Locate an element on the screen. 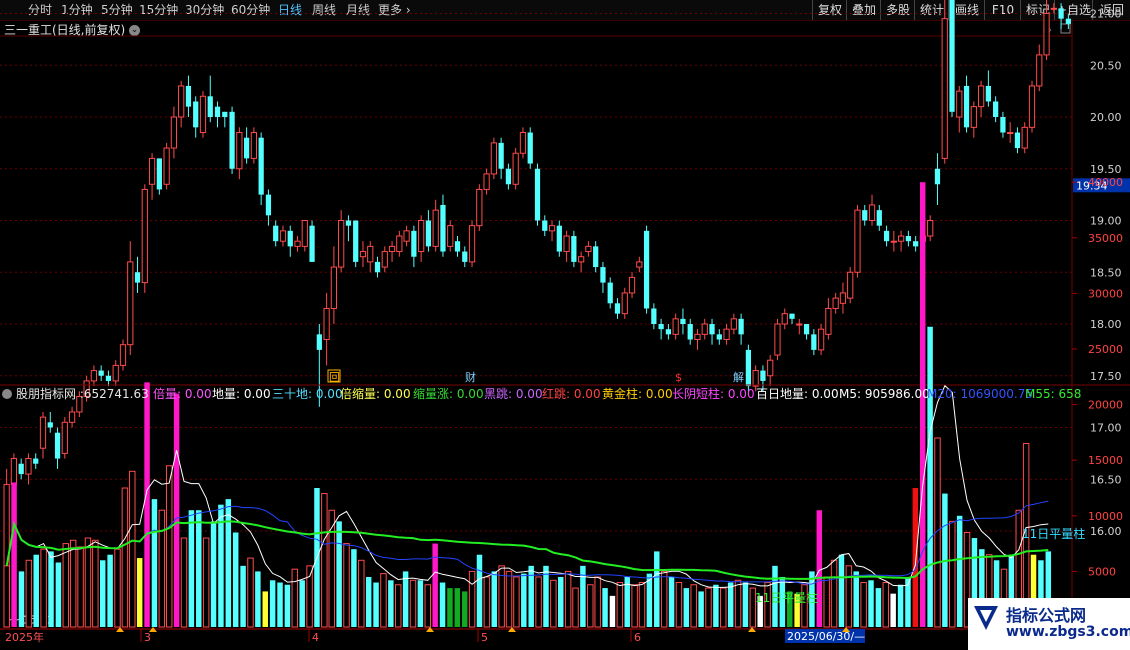 This screenshot has height=650, width=1130. date-label-1: 3 is located at coordinates (147, 637).